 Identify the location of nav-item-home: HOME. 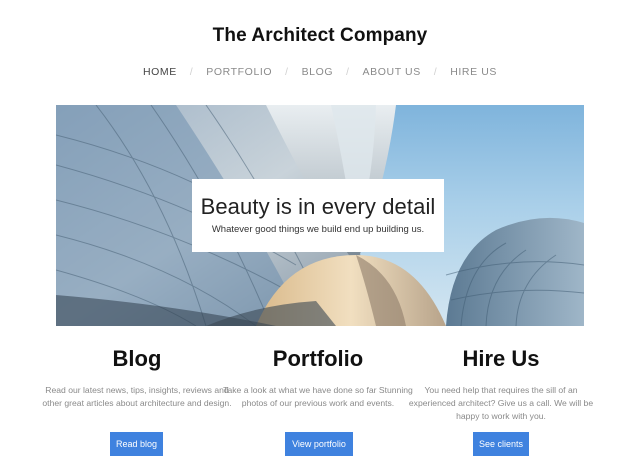
(160, 72).